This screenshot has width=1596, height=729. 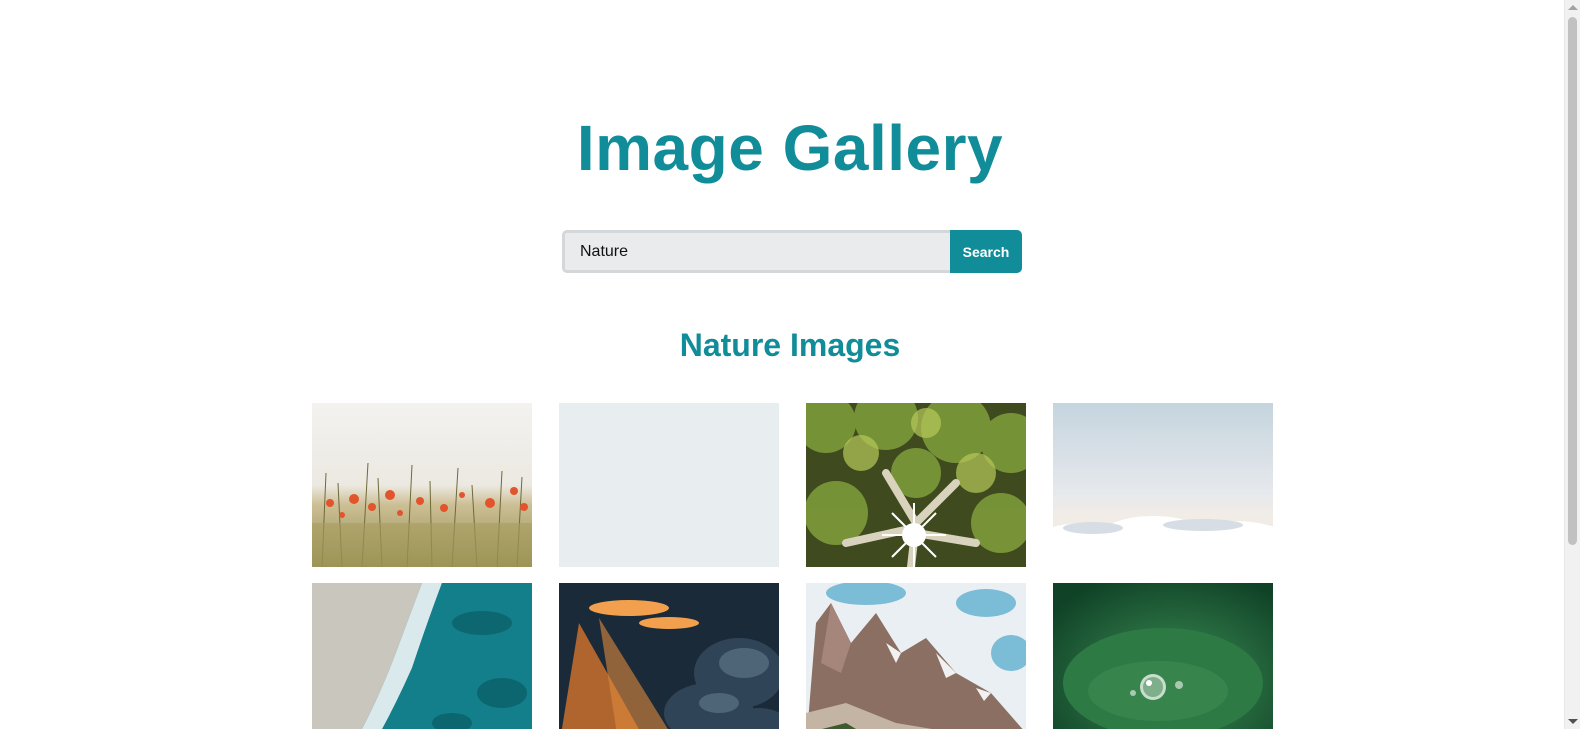 What do you see at coordinates (1573, 721) in the screenshot?
I see `scroll-down-arrow-icon` at bounding box center [1573, 721].